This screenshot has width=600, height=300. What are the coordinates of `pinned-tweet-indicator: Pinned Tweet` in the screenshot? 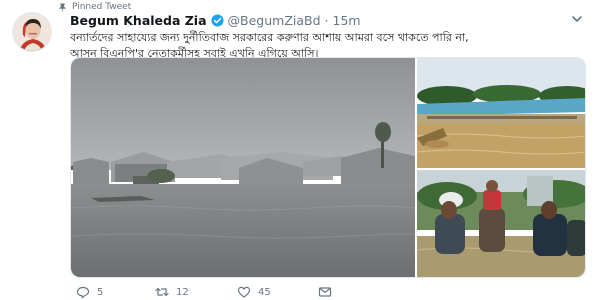 It's located at (94, 7).